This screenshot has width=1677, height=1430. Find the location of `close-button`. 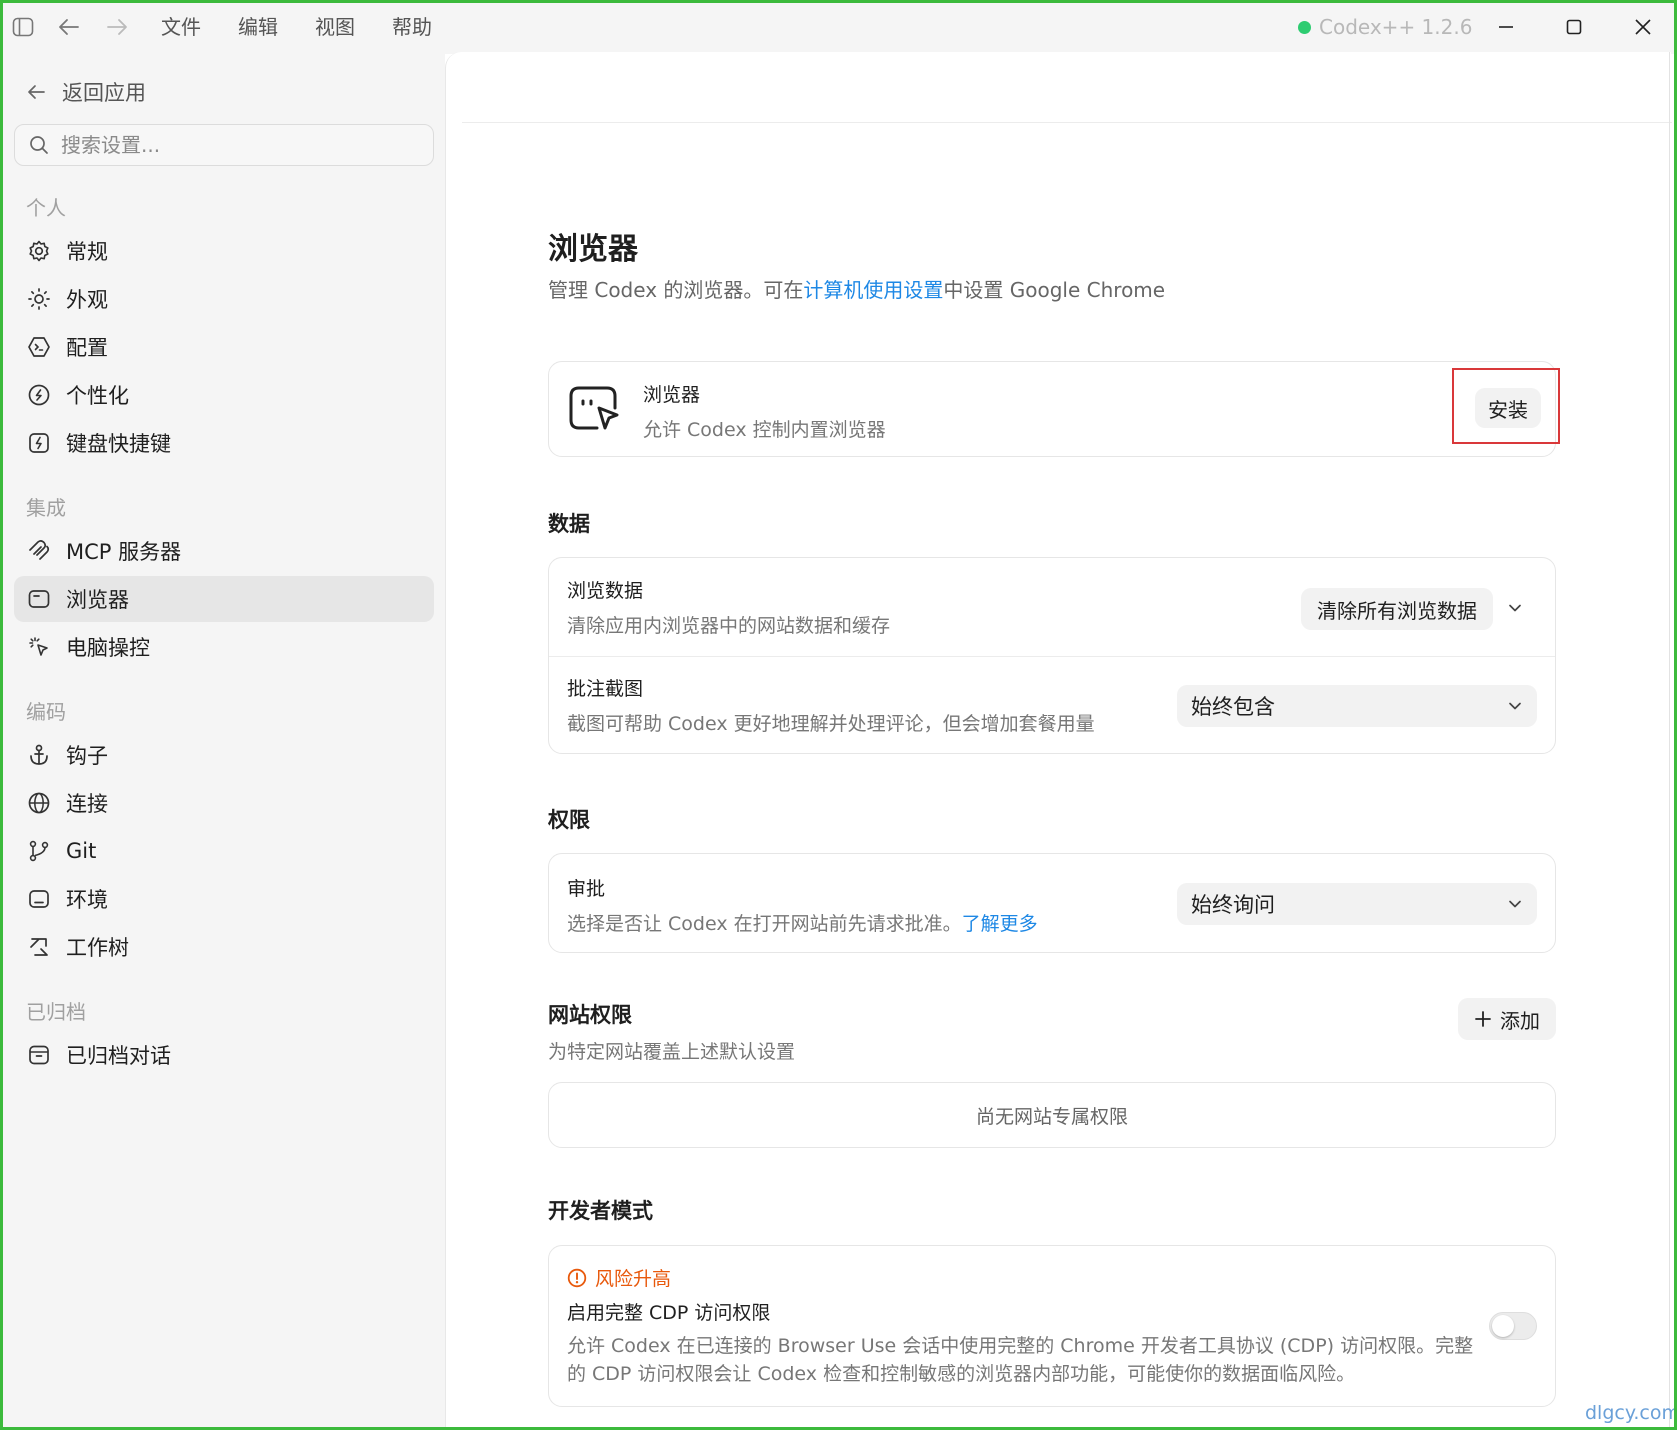

close-button is located at coordinates (1643, 27).